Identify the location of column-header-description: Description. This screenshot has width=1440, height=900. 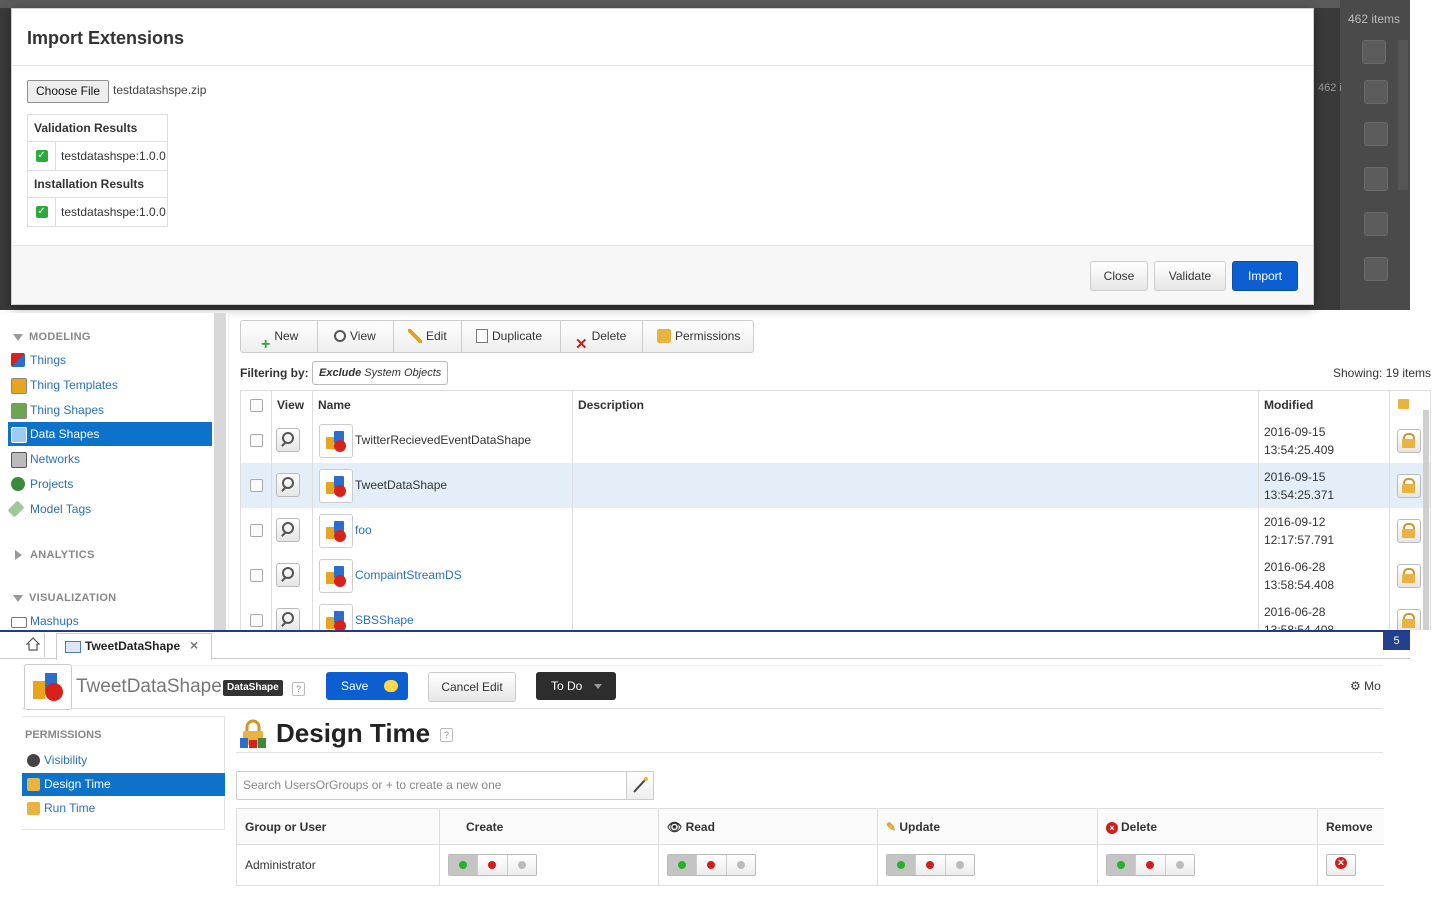
(916, 405).